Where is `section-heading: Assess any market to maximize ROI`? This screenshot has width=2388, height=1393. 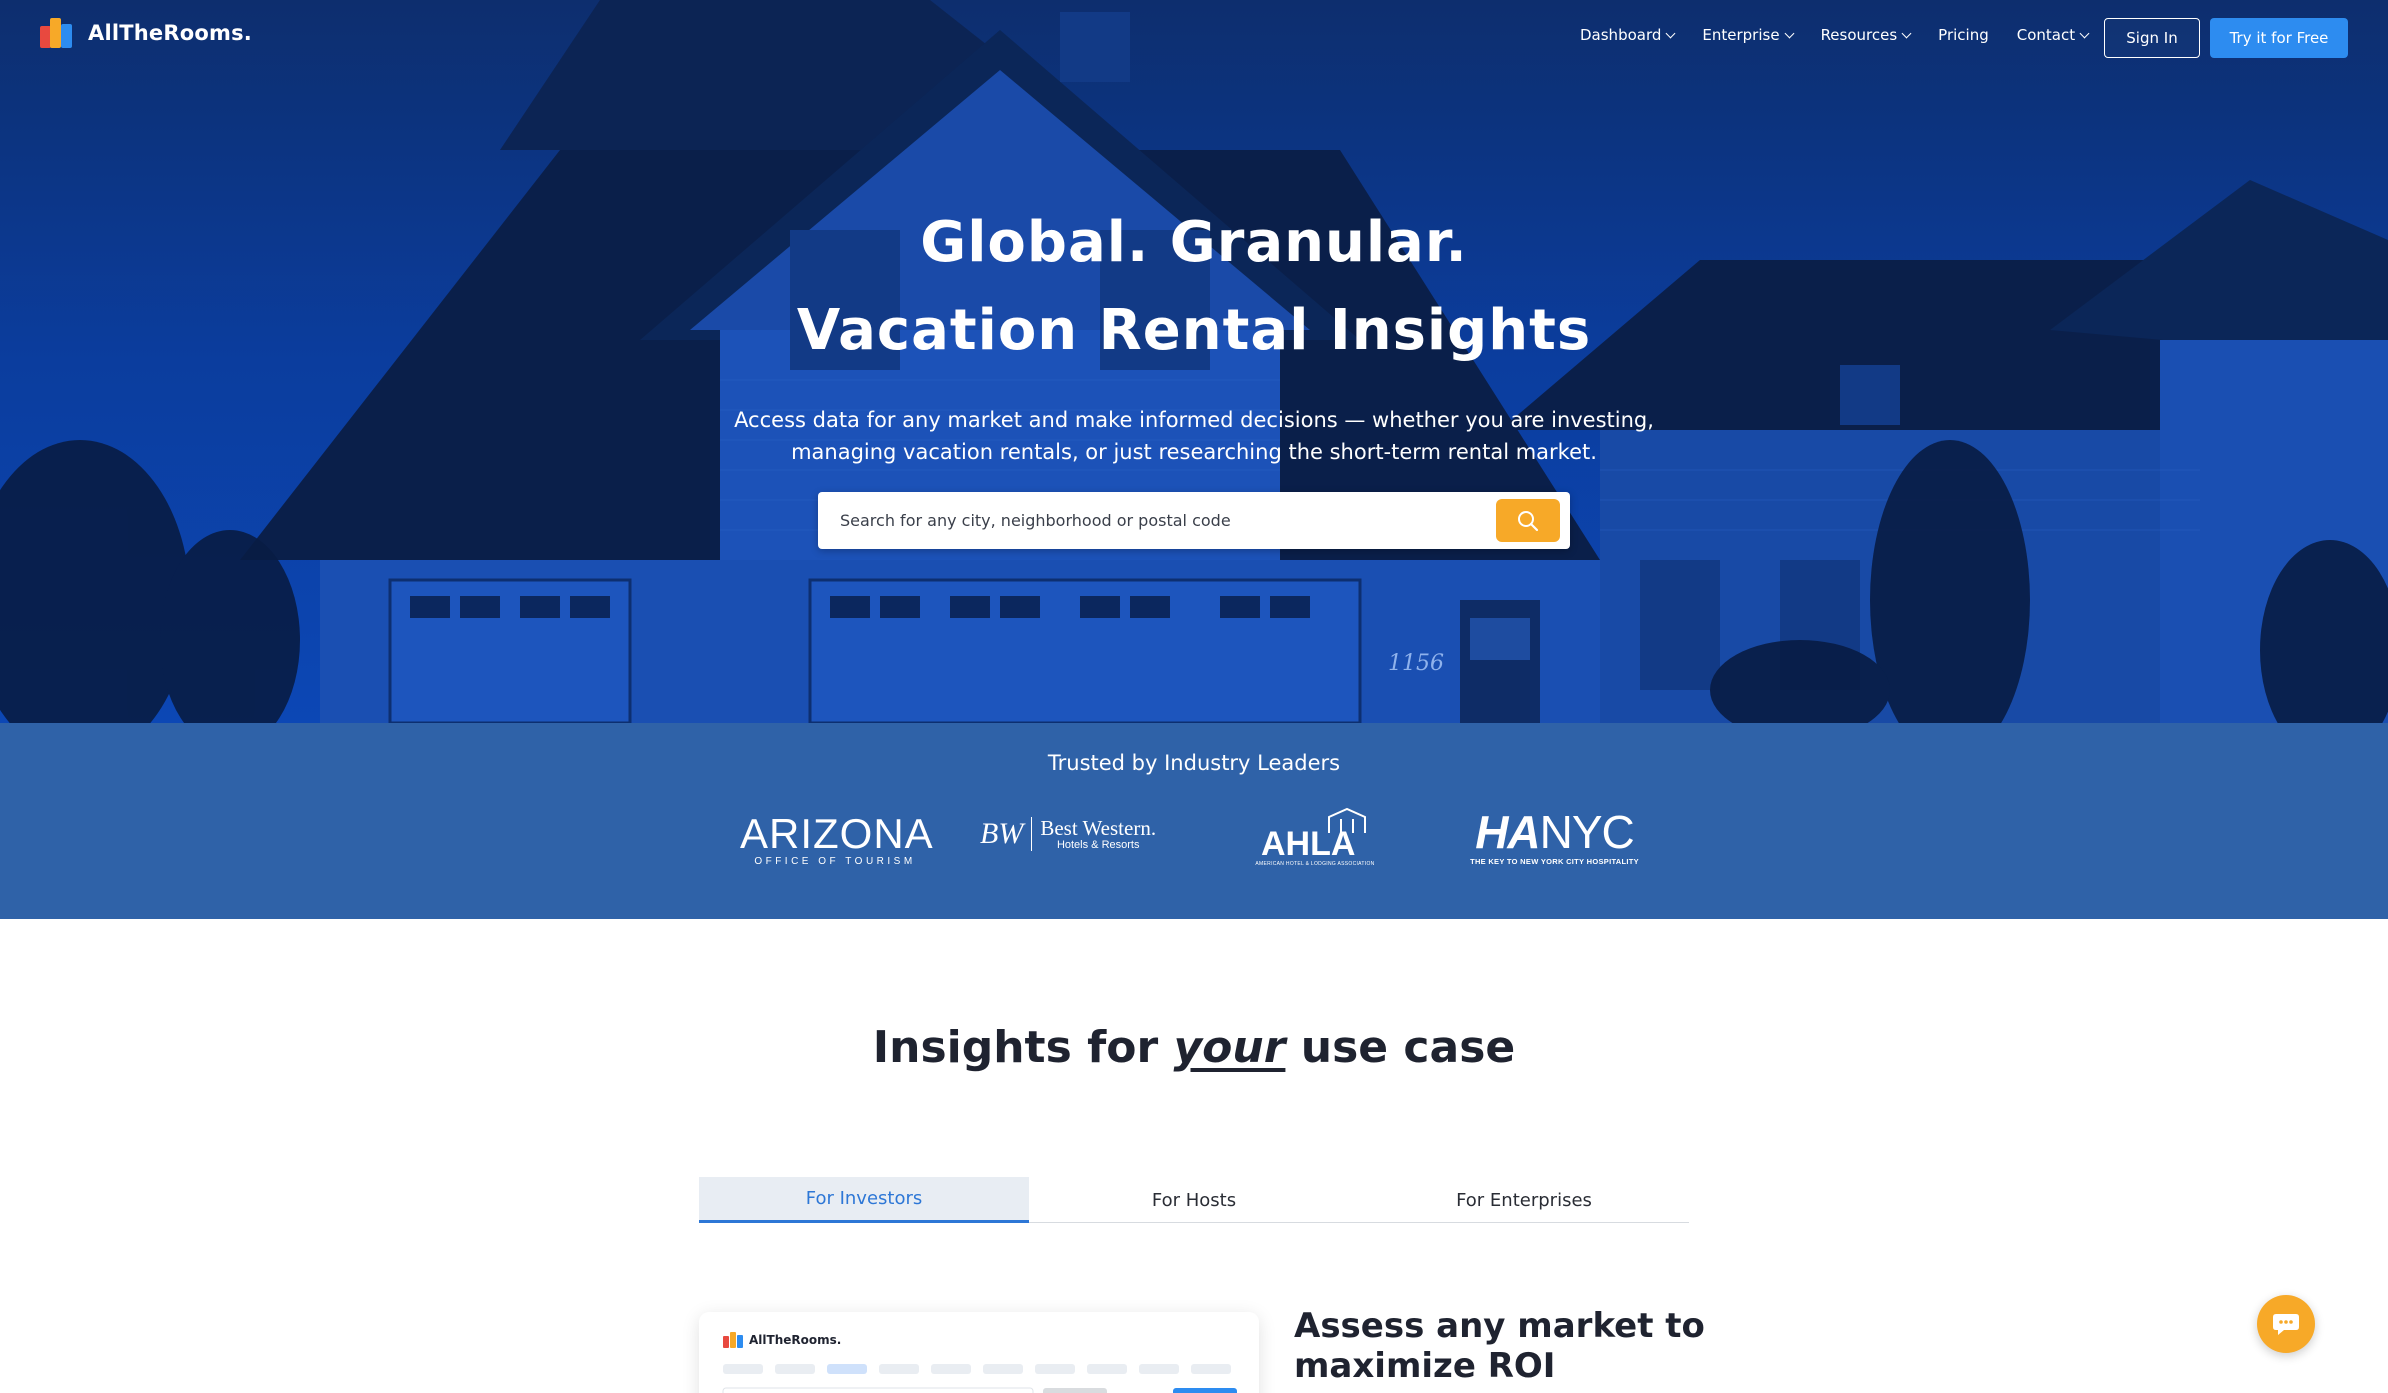 section-heading: Assess any market to maximize ROI is located at coordinates (1504, 1346).